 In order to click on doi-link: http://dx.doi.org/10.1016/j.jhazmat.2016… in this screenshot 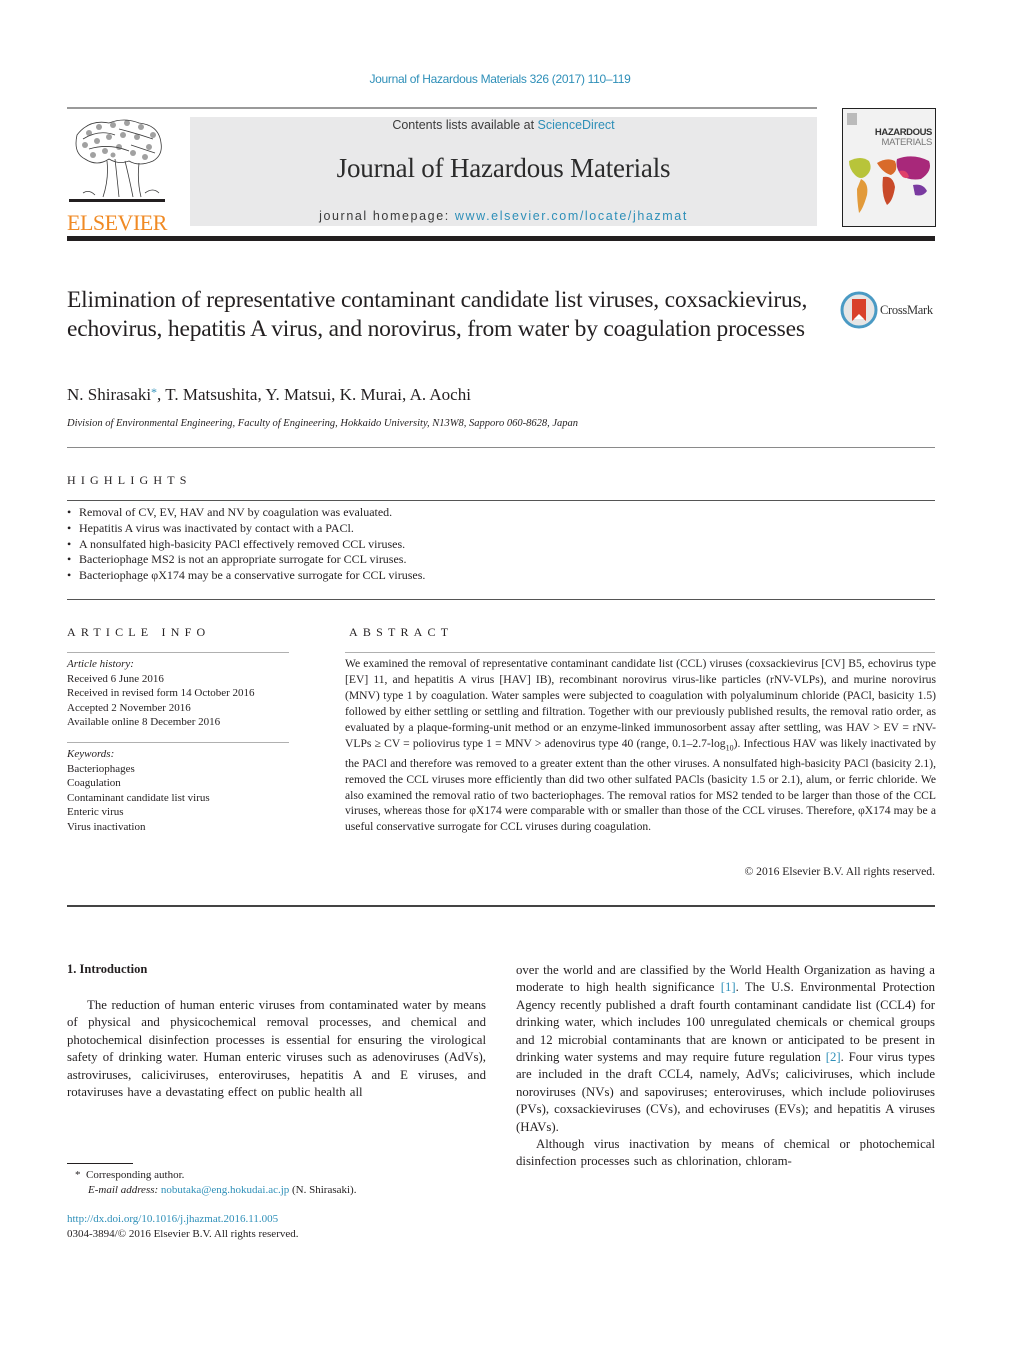, I will do `click(172, 1219)`.